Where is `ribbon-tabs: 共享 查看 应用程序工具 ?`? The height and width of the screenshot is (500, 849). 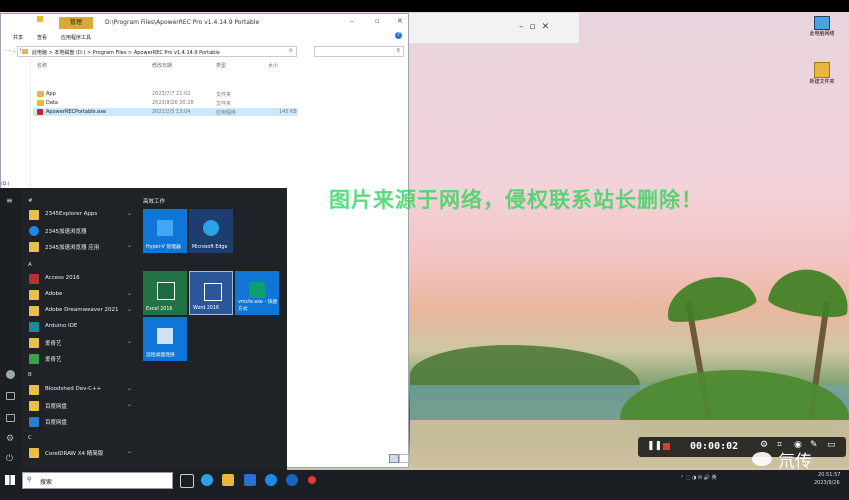 ribbon-tabs: 共享 查看 应用程序工具 ? is located at coordinates (204, 37).